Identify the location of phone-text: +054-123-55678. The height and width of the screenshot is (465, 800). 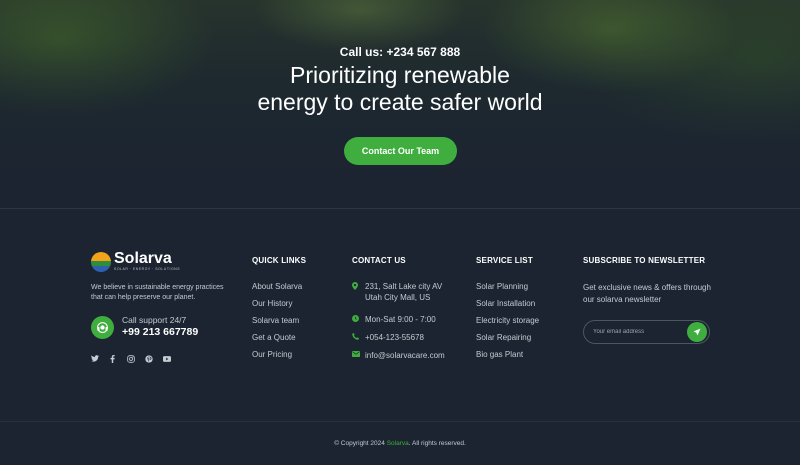
(394, 337).